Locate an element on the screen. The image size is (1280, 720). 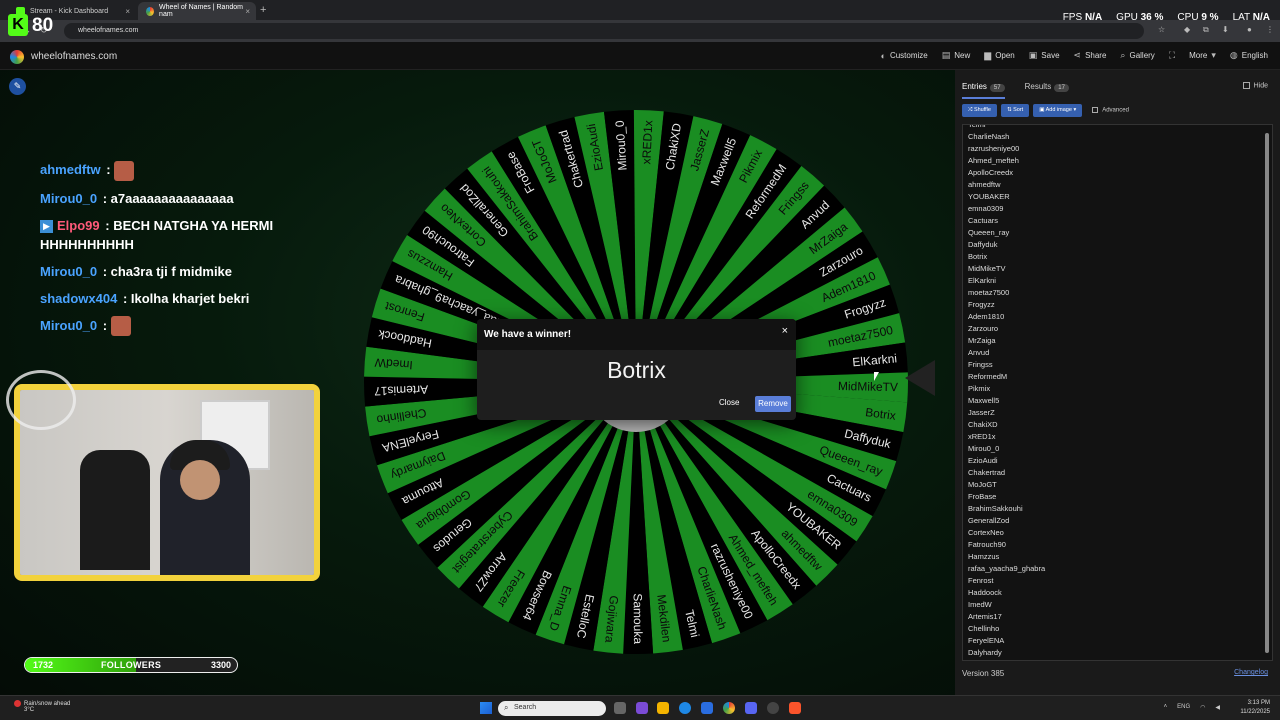
wifi-icon: ◠ is located at coordinates (1202, 707).